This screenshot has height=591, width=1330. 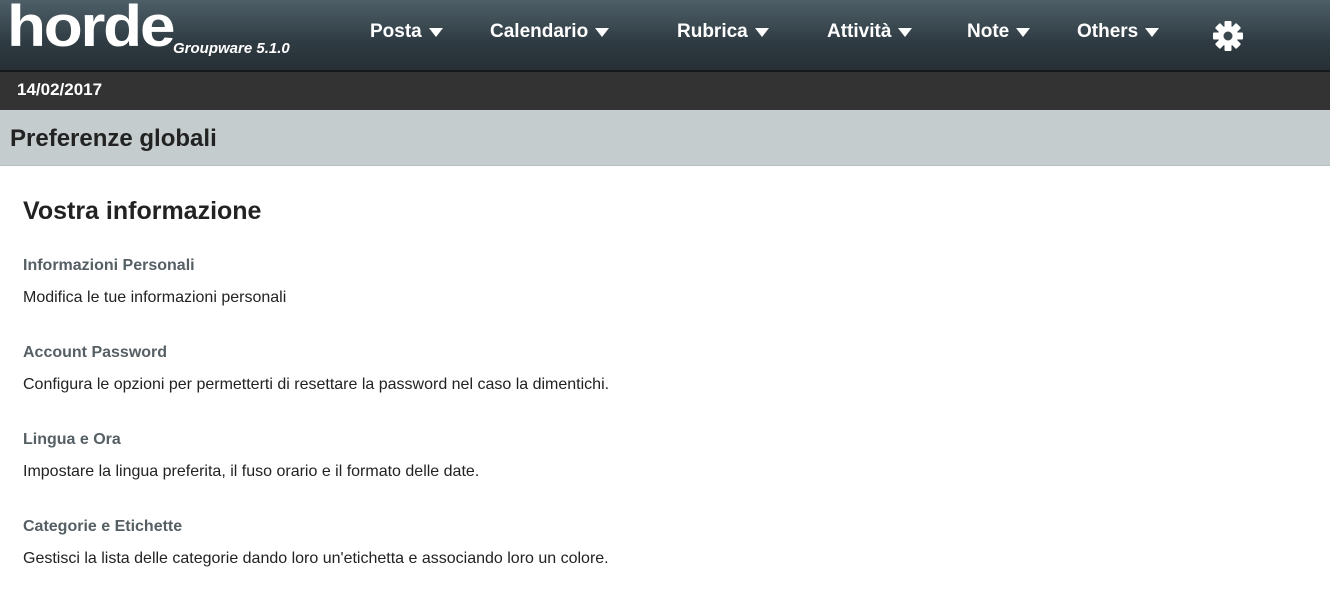 What do you see at coordinates (539, 31) in the screenshot?
I see `menu-label: Calendario` at bounding box center [539, 31].